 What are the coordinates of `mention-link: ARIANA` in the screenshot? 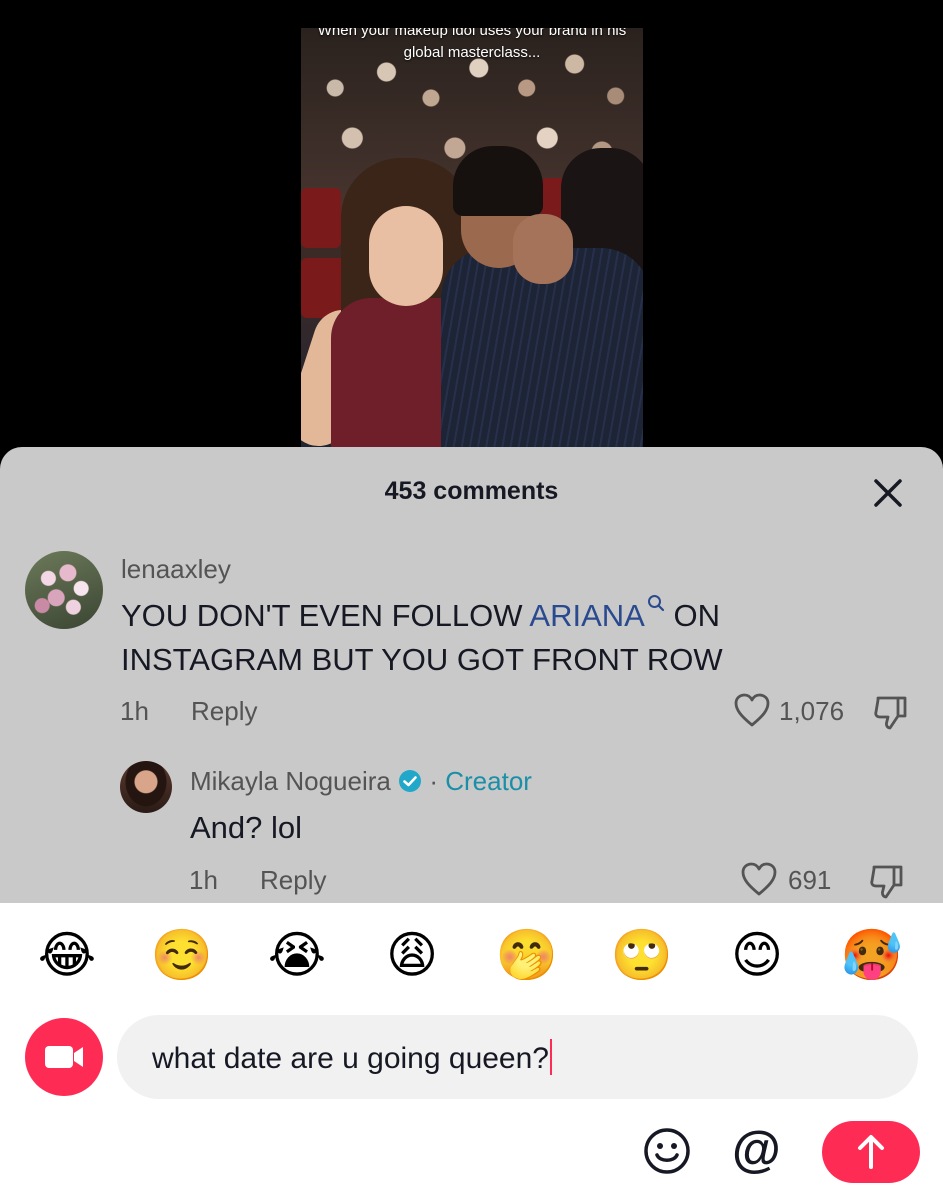 It's located at (596, 614).